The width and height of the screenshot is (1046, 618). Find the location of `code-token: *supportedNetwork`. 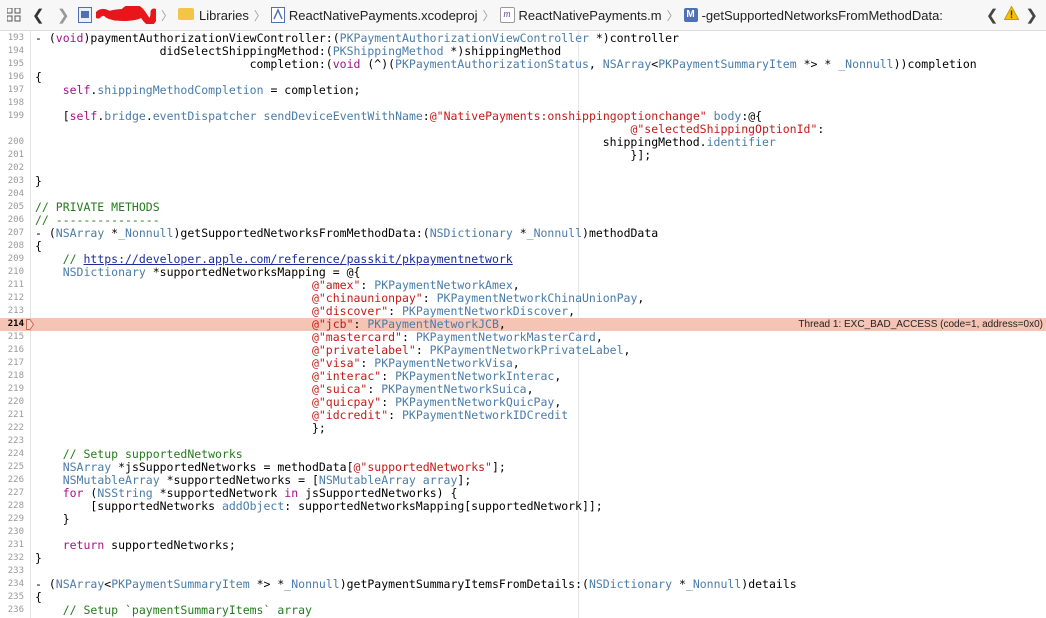

code-token: *supportedNetwork is located at coordinates (218, 493).